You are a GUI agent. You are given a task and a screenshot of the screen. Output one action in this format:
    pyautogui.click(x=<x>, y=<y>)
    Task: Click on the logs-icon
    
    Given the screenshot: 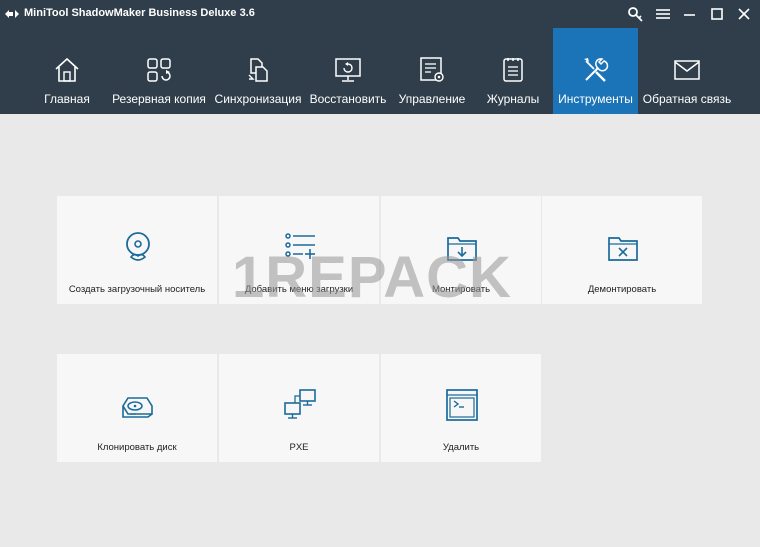 What is the action you would take?
    pyautogui.click(x=513, y=70)
    